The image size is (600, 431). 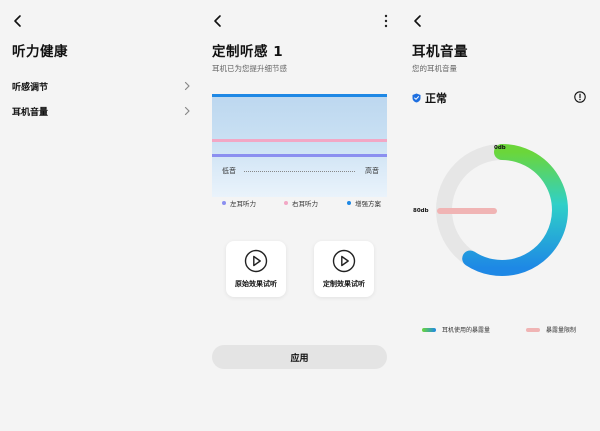 What do you see at coordinates (440, 52) in the screenshot?
I see `page-title: 耳机音量` at bounding box center [440, 52].